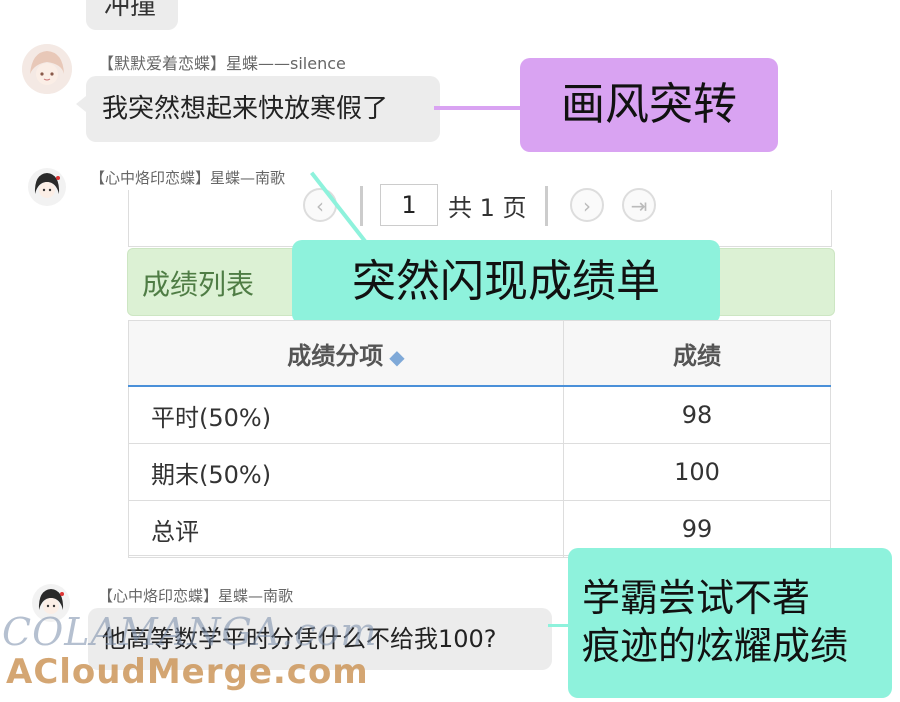 This screenshot has width=900, height=702. I want to click on caption-box: 突然闪现成绩单, so click(506, 282).